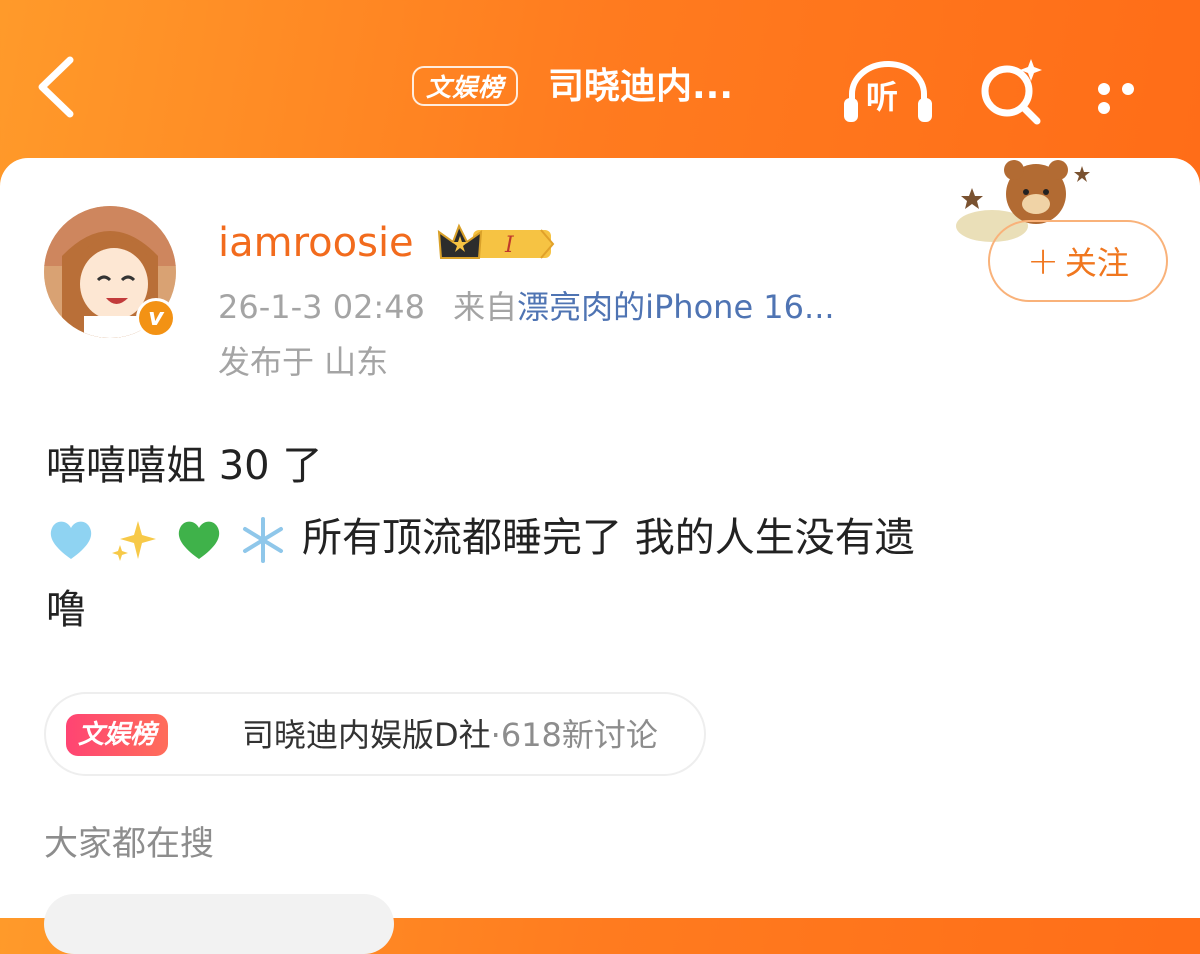 The width and height of the screenshot is (1200, 954). What do you see at coordinates (1043, 261) in the screenshot?
I see `plus-icon: +` at bounding box center [1043, 261].